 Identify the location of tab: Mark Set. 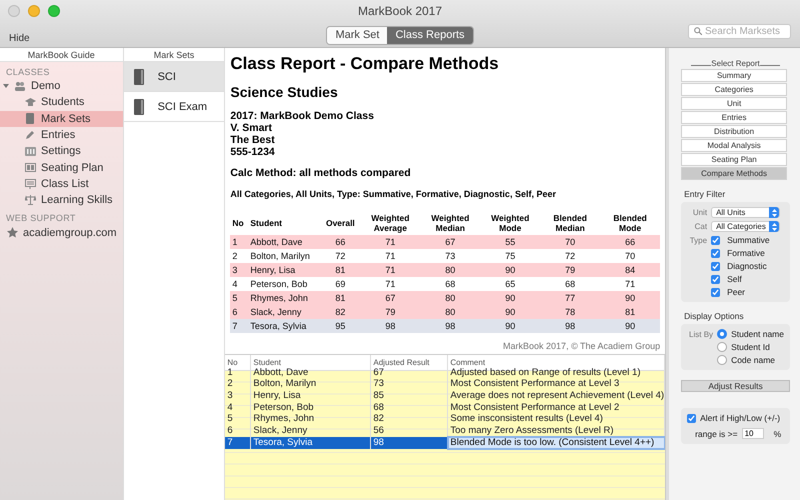
(357, 35).